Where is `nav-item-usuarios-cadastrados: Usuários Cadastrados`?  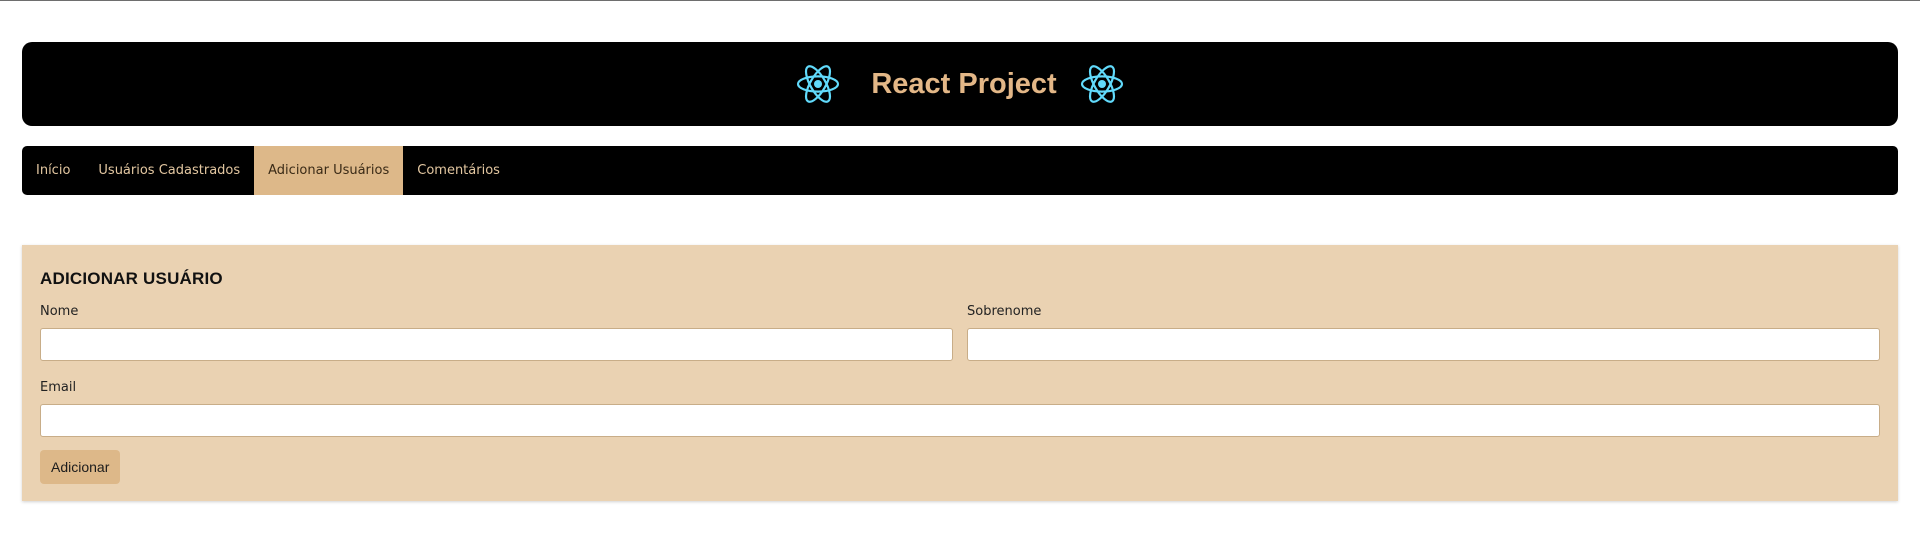
nav-item-usuarios-cadastrados: Usuários Cadastrados is located at coordinates (169, 170).